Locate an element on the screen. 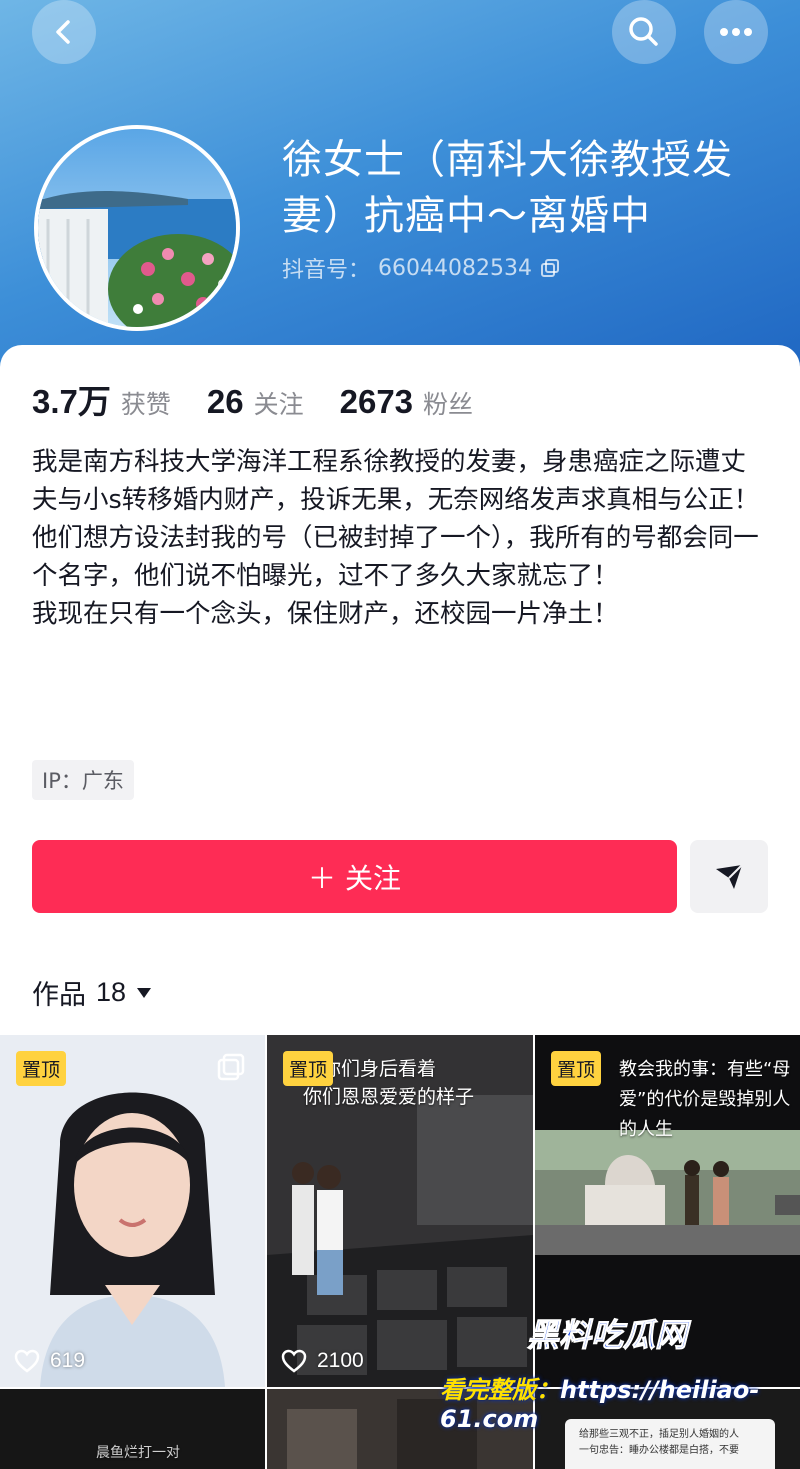 This screenshot has width=800, height=1469. back-icon is located at coordinates (63, 32).